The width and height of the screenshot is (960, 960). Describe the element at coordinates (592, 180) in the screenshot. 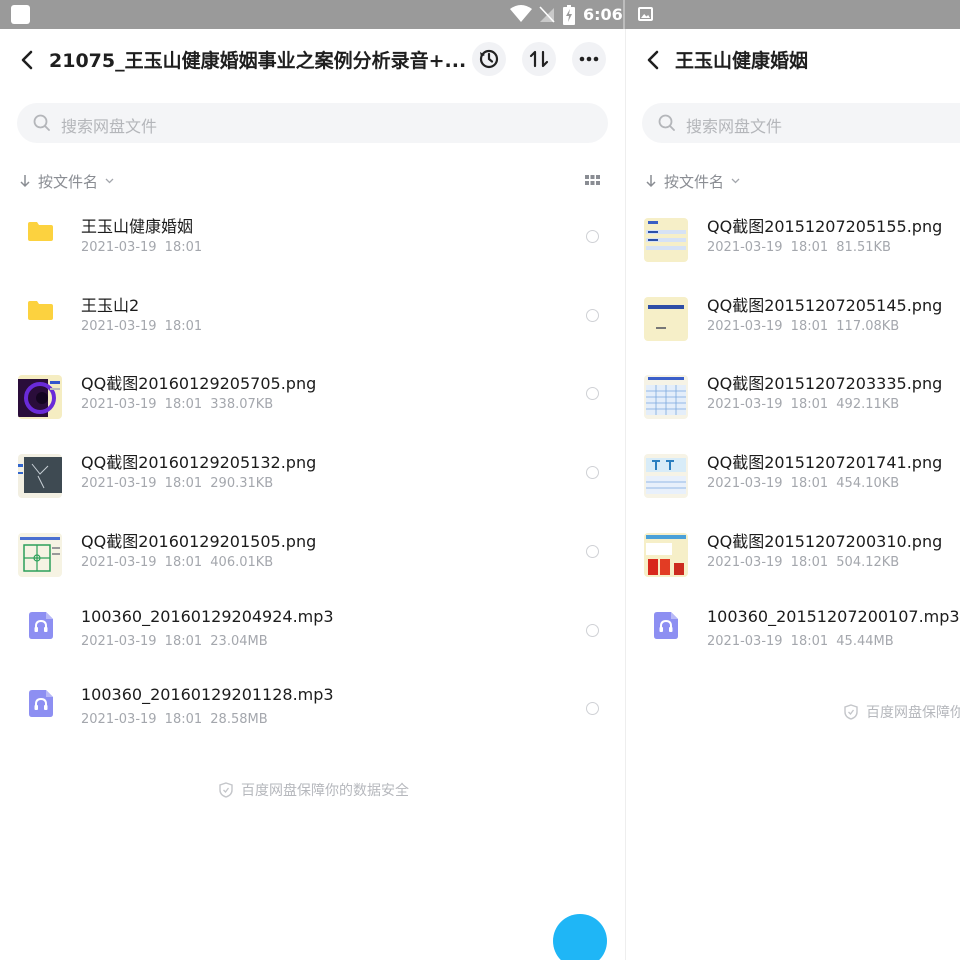

I see `grid-view-icon` at that location.